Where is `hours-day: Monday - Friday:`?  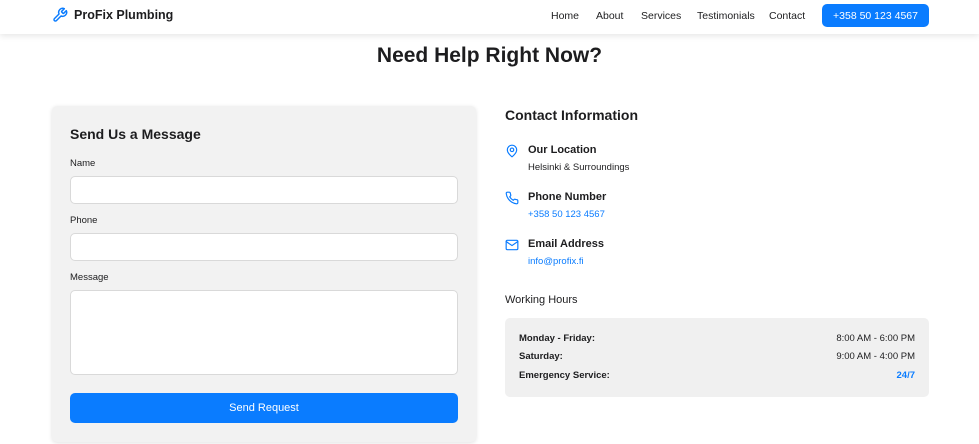
hours-day: Monday - Friday: is located at coordinates (557, 338).